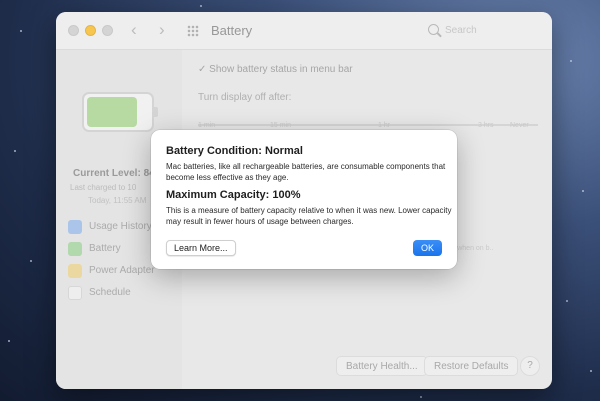  What do you see at coordinates (233, 195) in the screenshot?
I see `maximum-capacity-title: Maximum Capacity: 100%` at bounding box center [233, 195].